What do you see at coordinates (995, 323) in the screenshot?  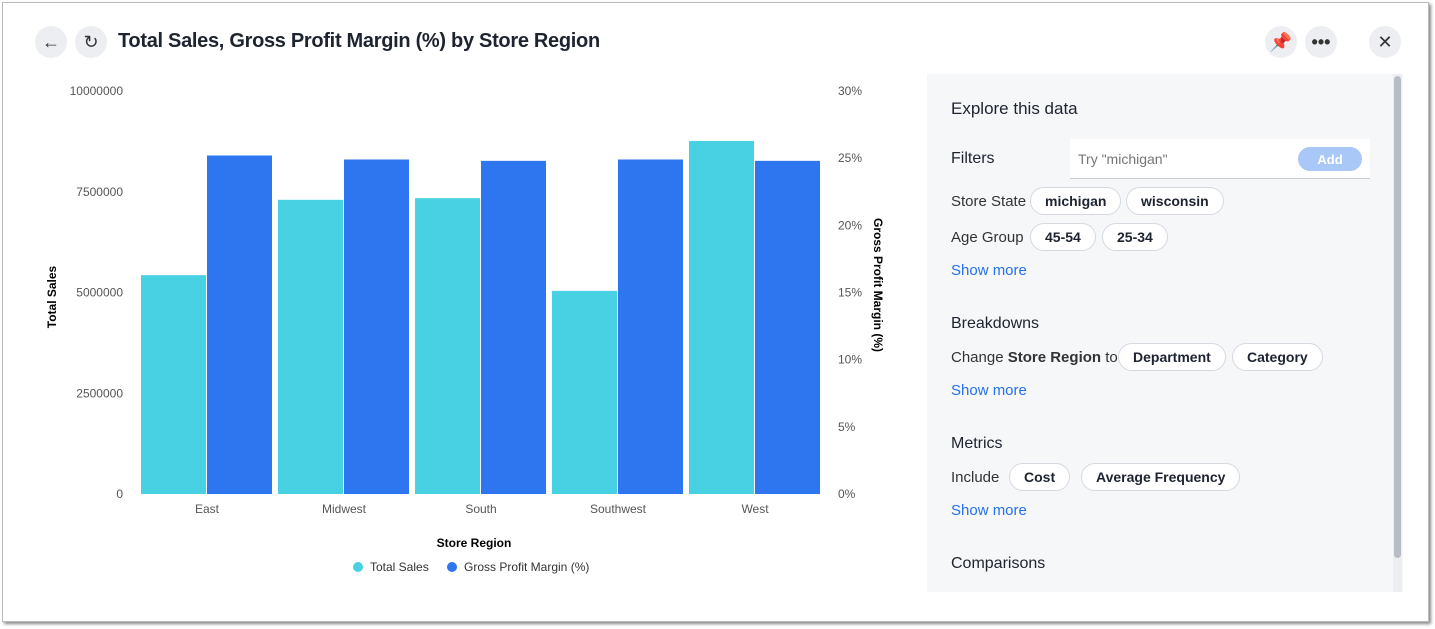 I see `breakdowns-title: Breakdowns` at bounding box center [995, 323].